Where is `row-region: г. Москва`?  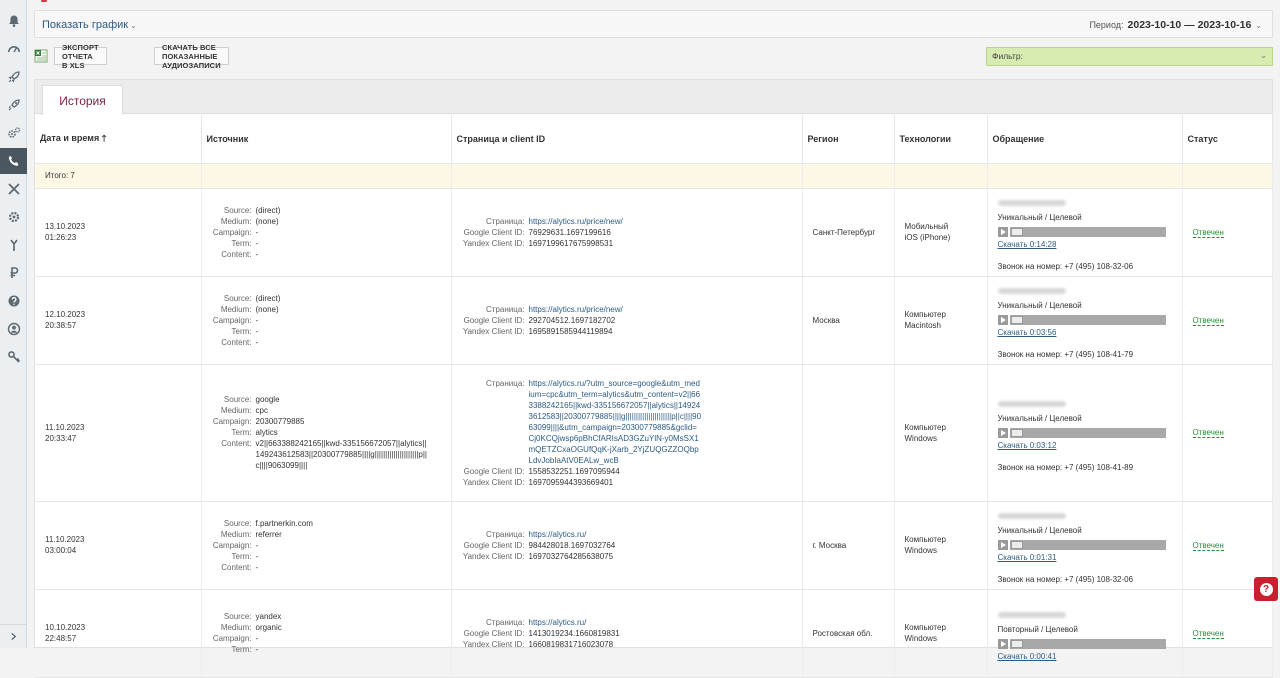
row-region: г. Москва is located at coordinates (848, 545).